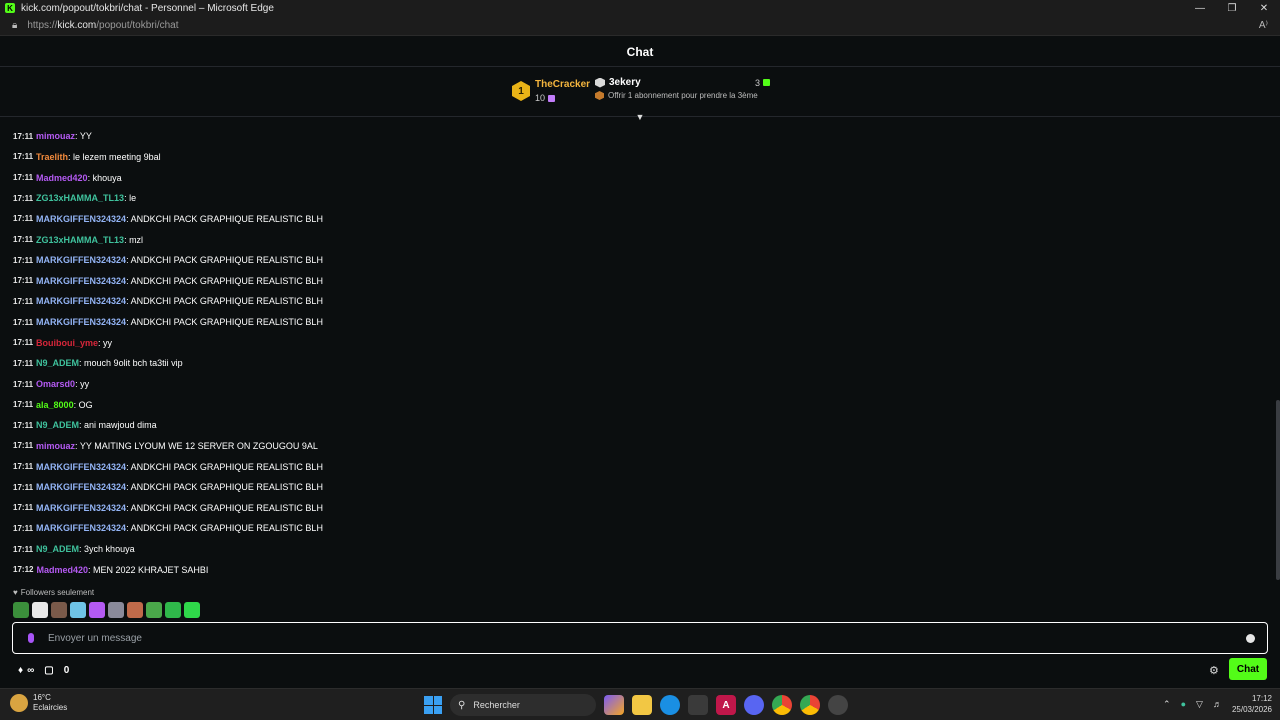 The width and height of the screenshot is (1280, 720). What do you see at coordinates (1199, 704) in the screenshot?
I see `network-icon: ▽` at bounding box center [1199, 704].